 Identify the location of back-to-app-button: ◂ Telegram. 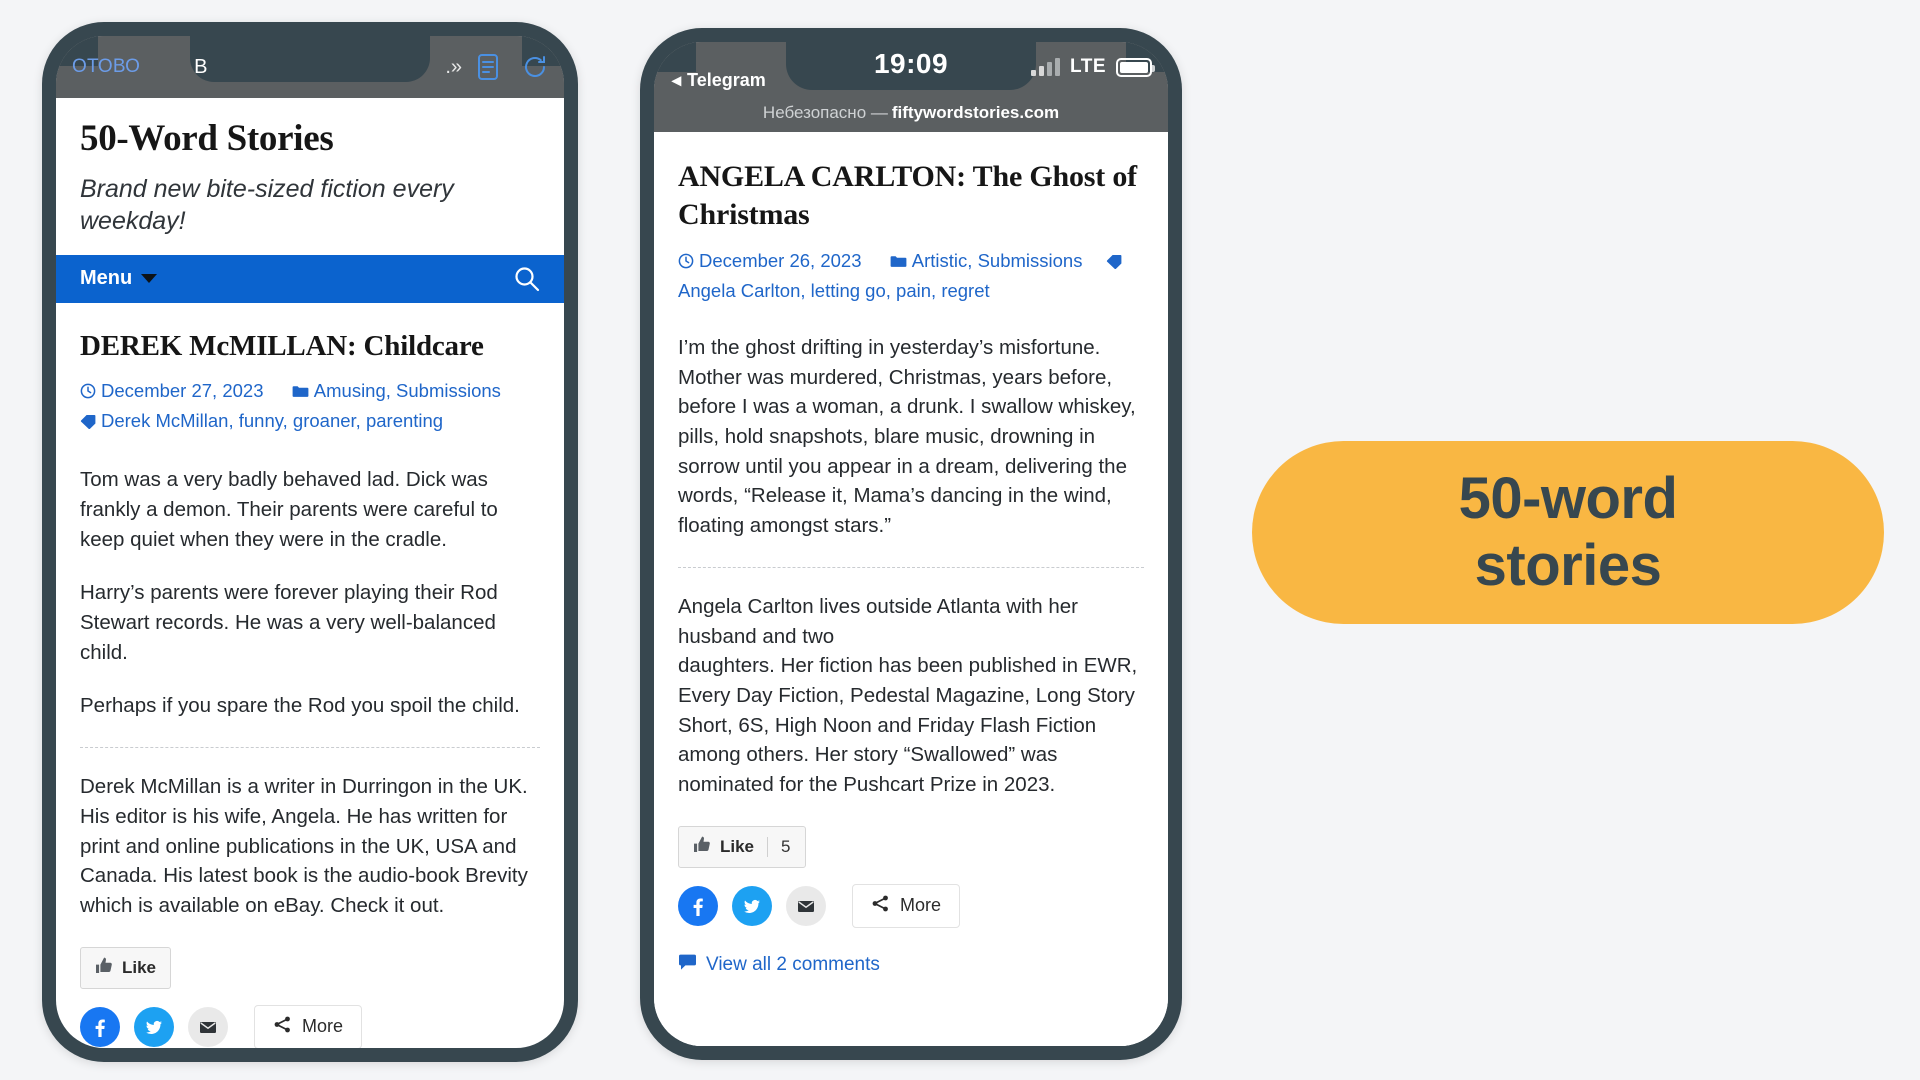
(719, 80).